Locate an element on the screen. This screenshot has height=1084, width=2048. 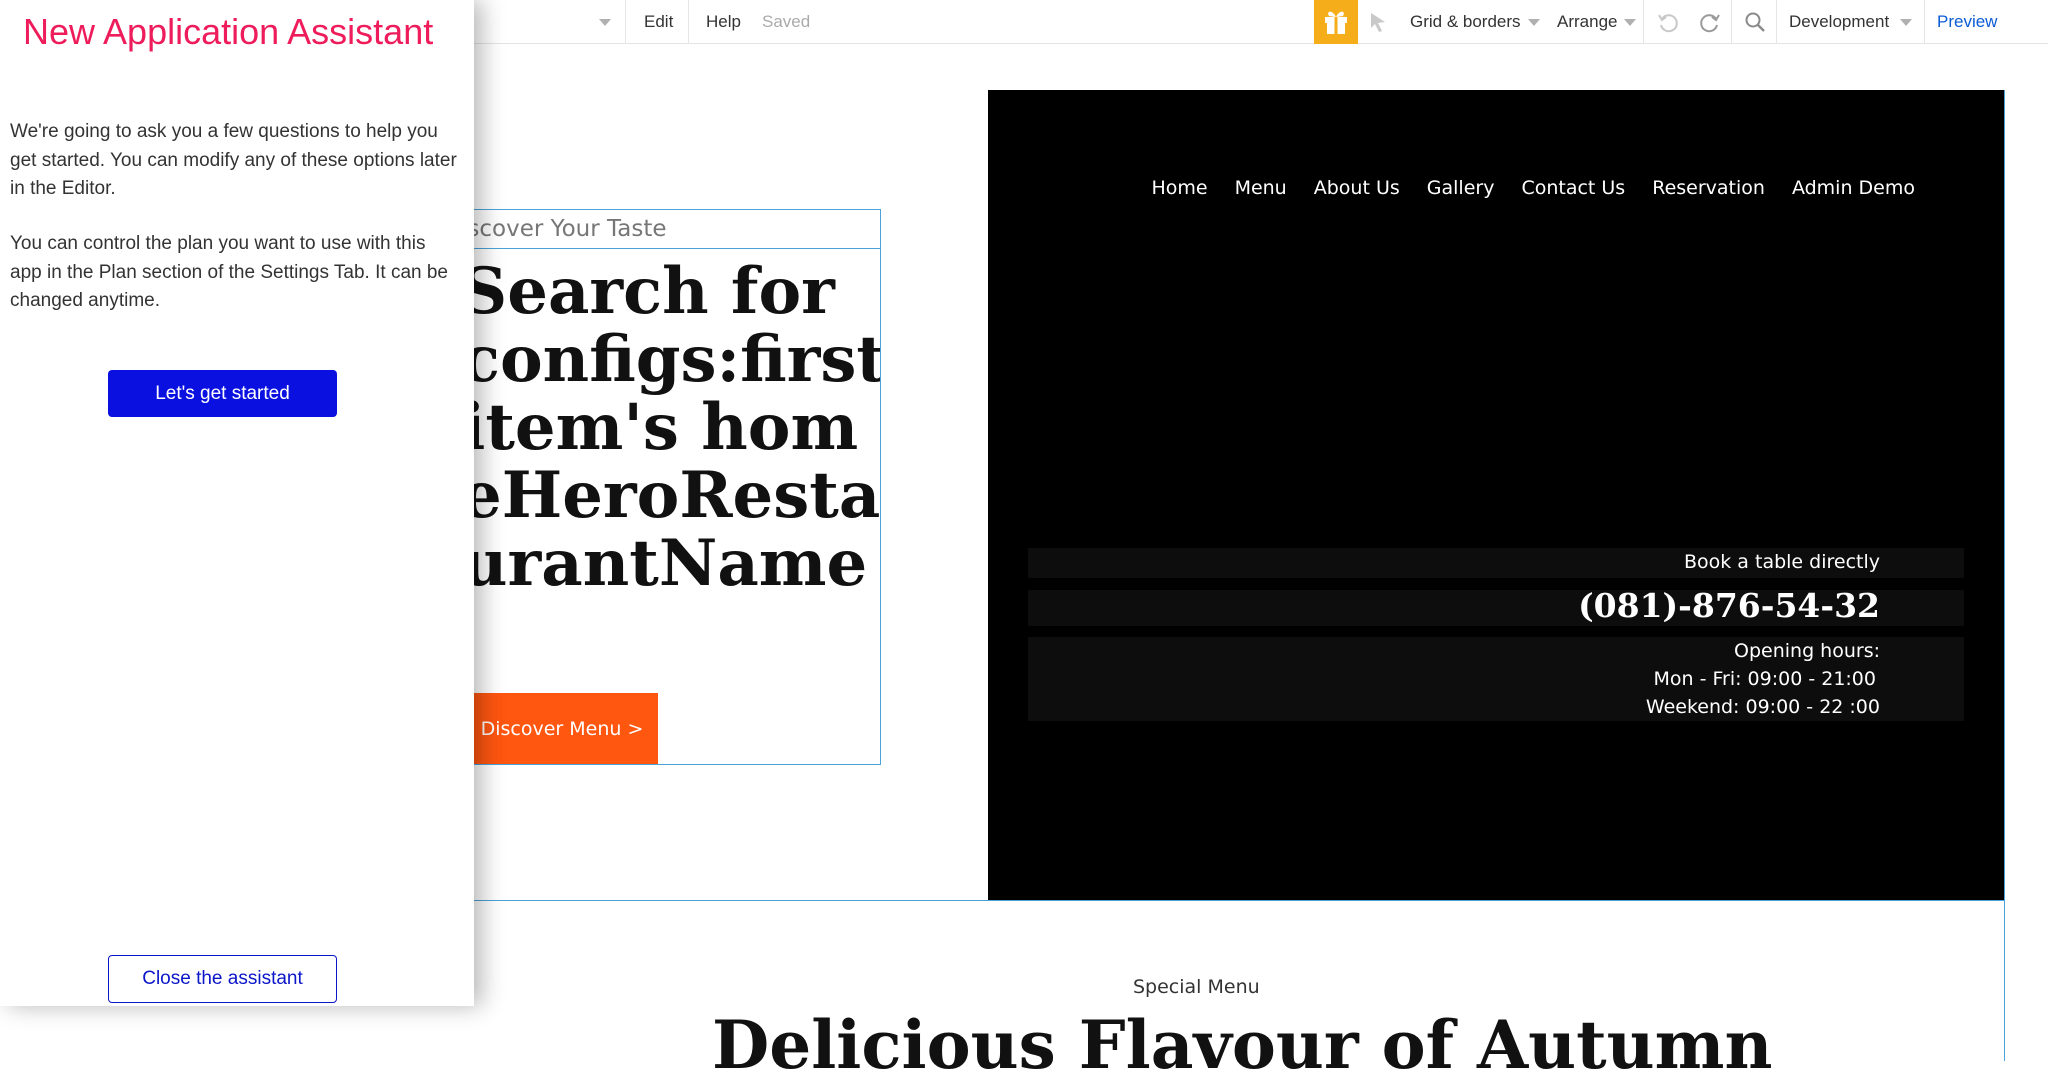
environment-chevron-icon is located at coordinates (1906, 22).